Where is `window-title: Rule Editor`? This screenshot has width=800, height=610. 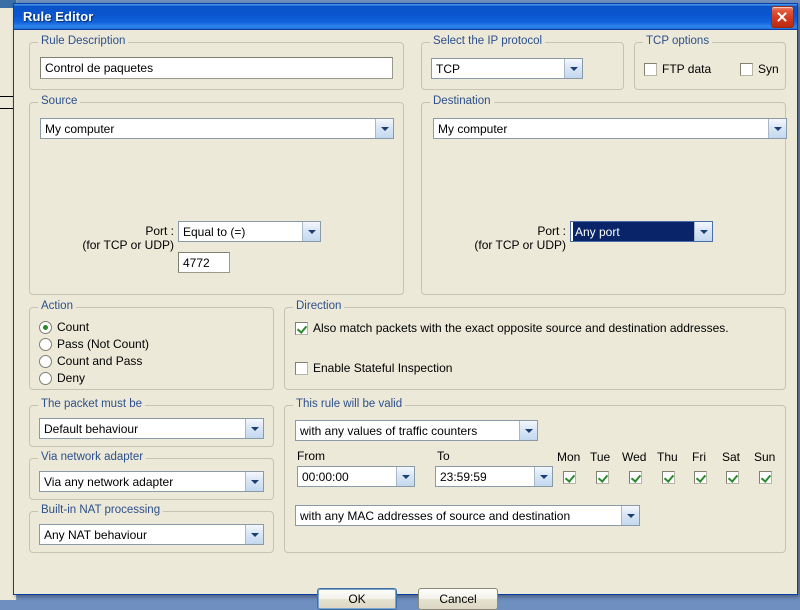
window-title: Rule Editor is located at coordinates (58, 16).